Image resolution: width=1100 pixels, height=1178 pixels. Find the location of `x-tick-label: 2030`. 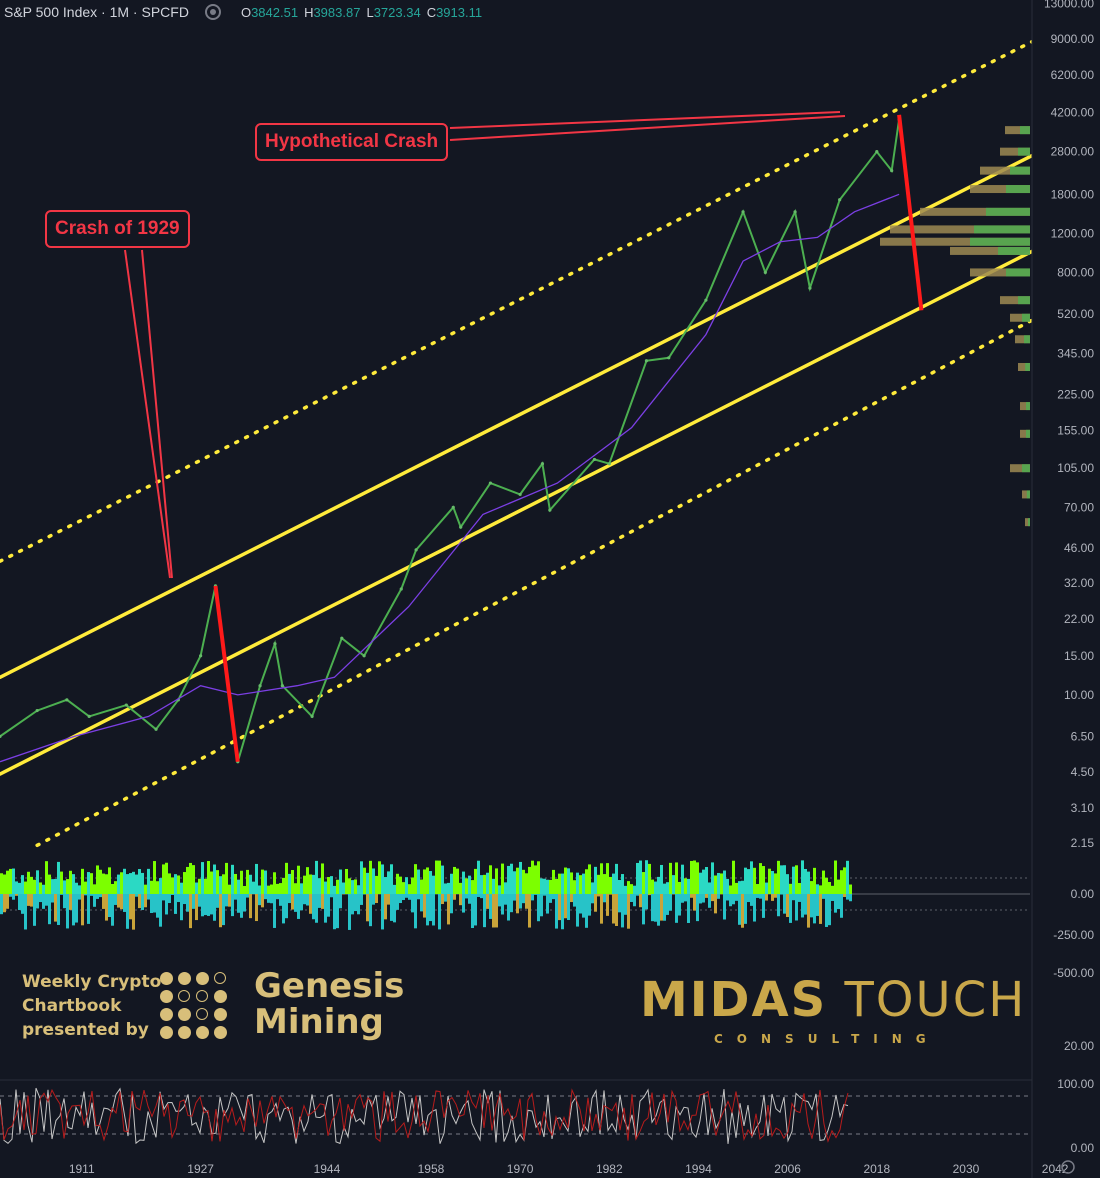

x-tick-label: 2030 is located at coordinates (966, 1169).